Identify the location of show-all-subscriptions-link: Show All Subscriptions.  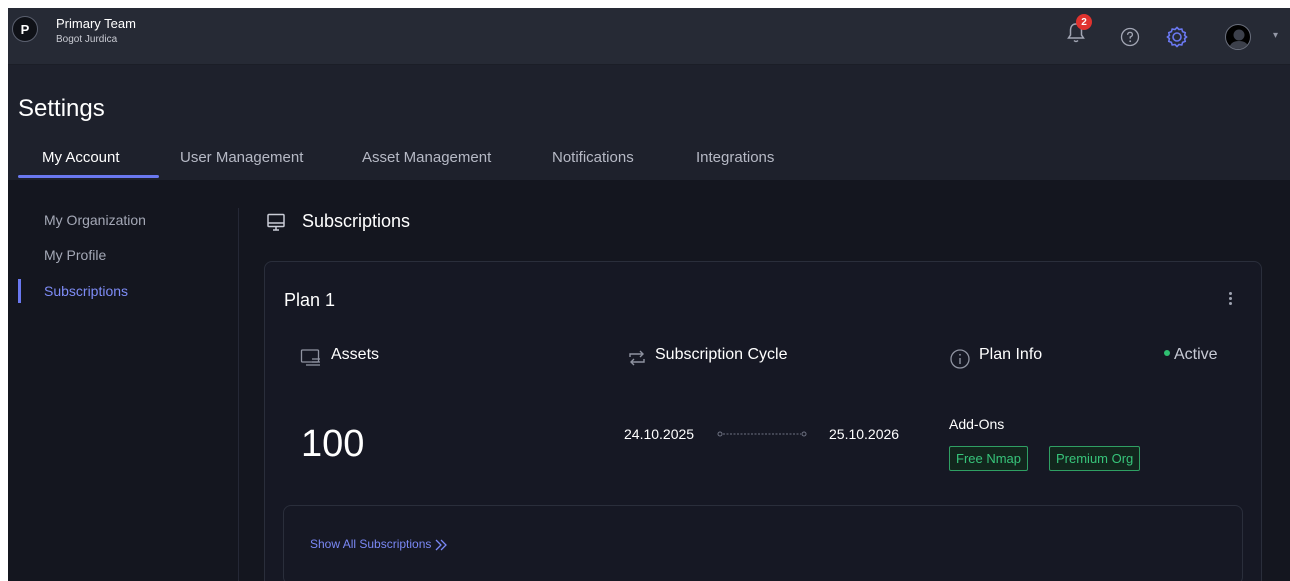
(379, 544).